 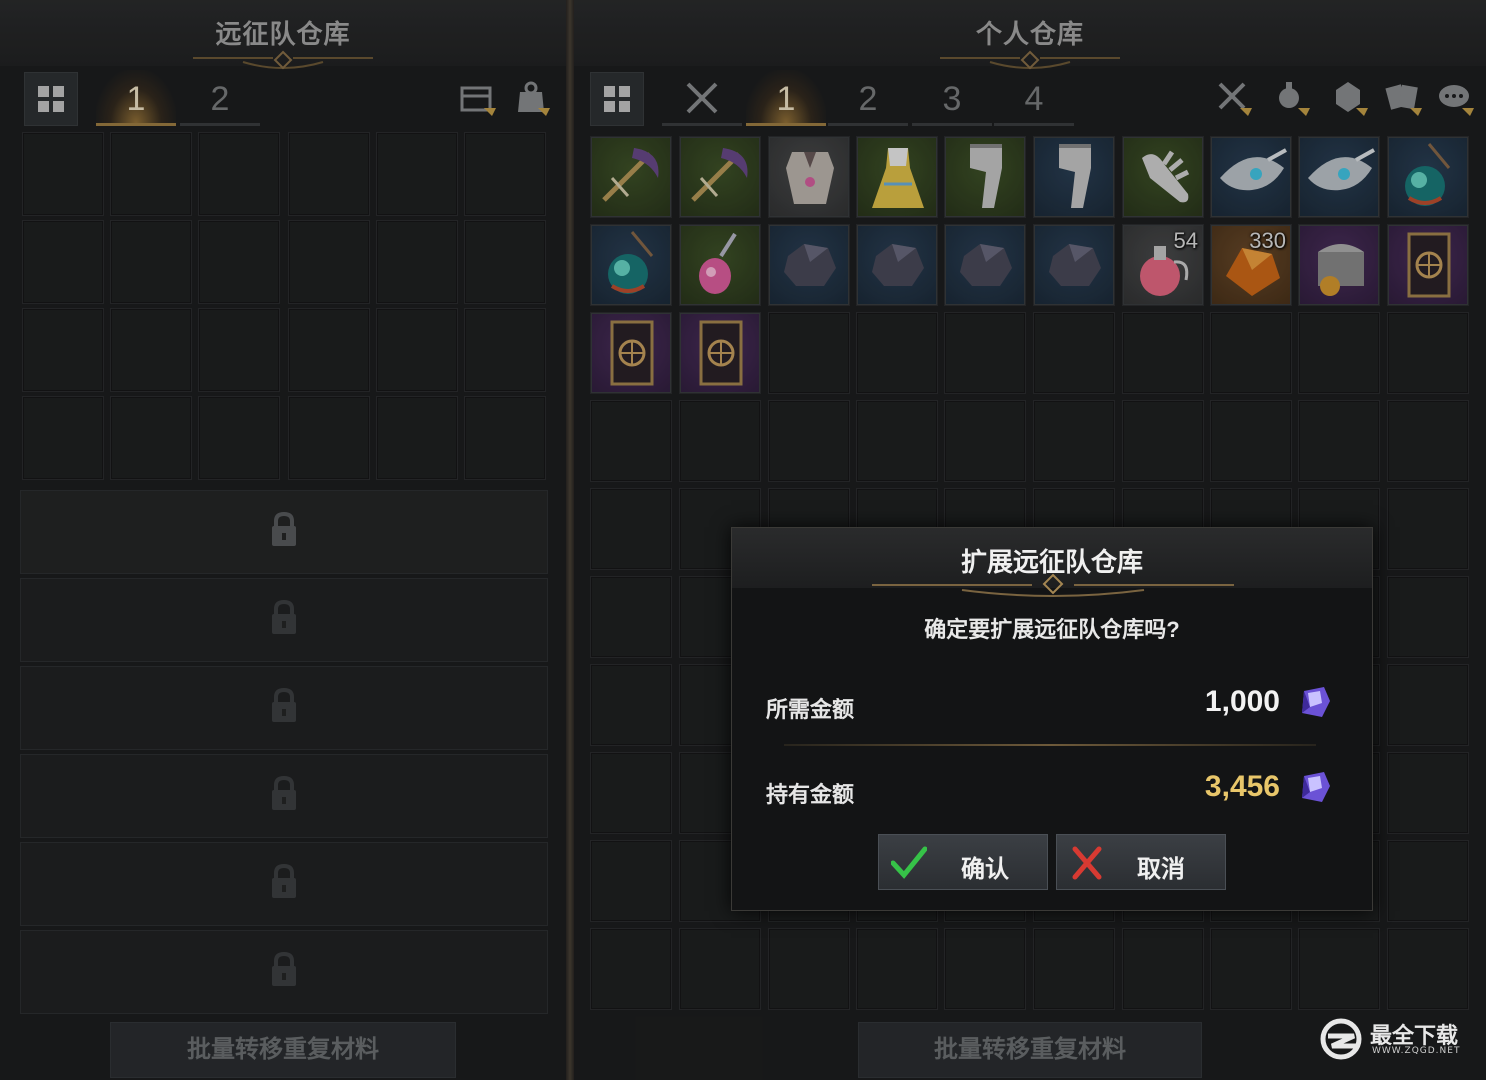 What do you see at coordinates (1141, 862) in the screenshot?
I see `cancel-button: 取消` at bounding box center [1141, 862].